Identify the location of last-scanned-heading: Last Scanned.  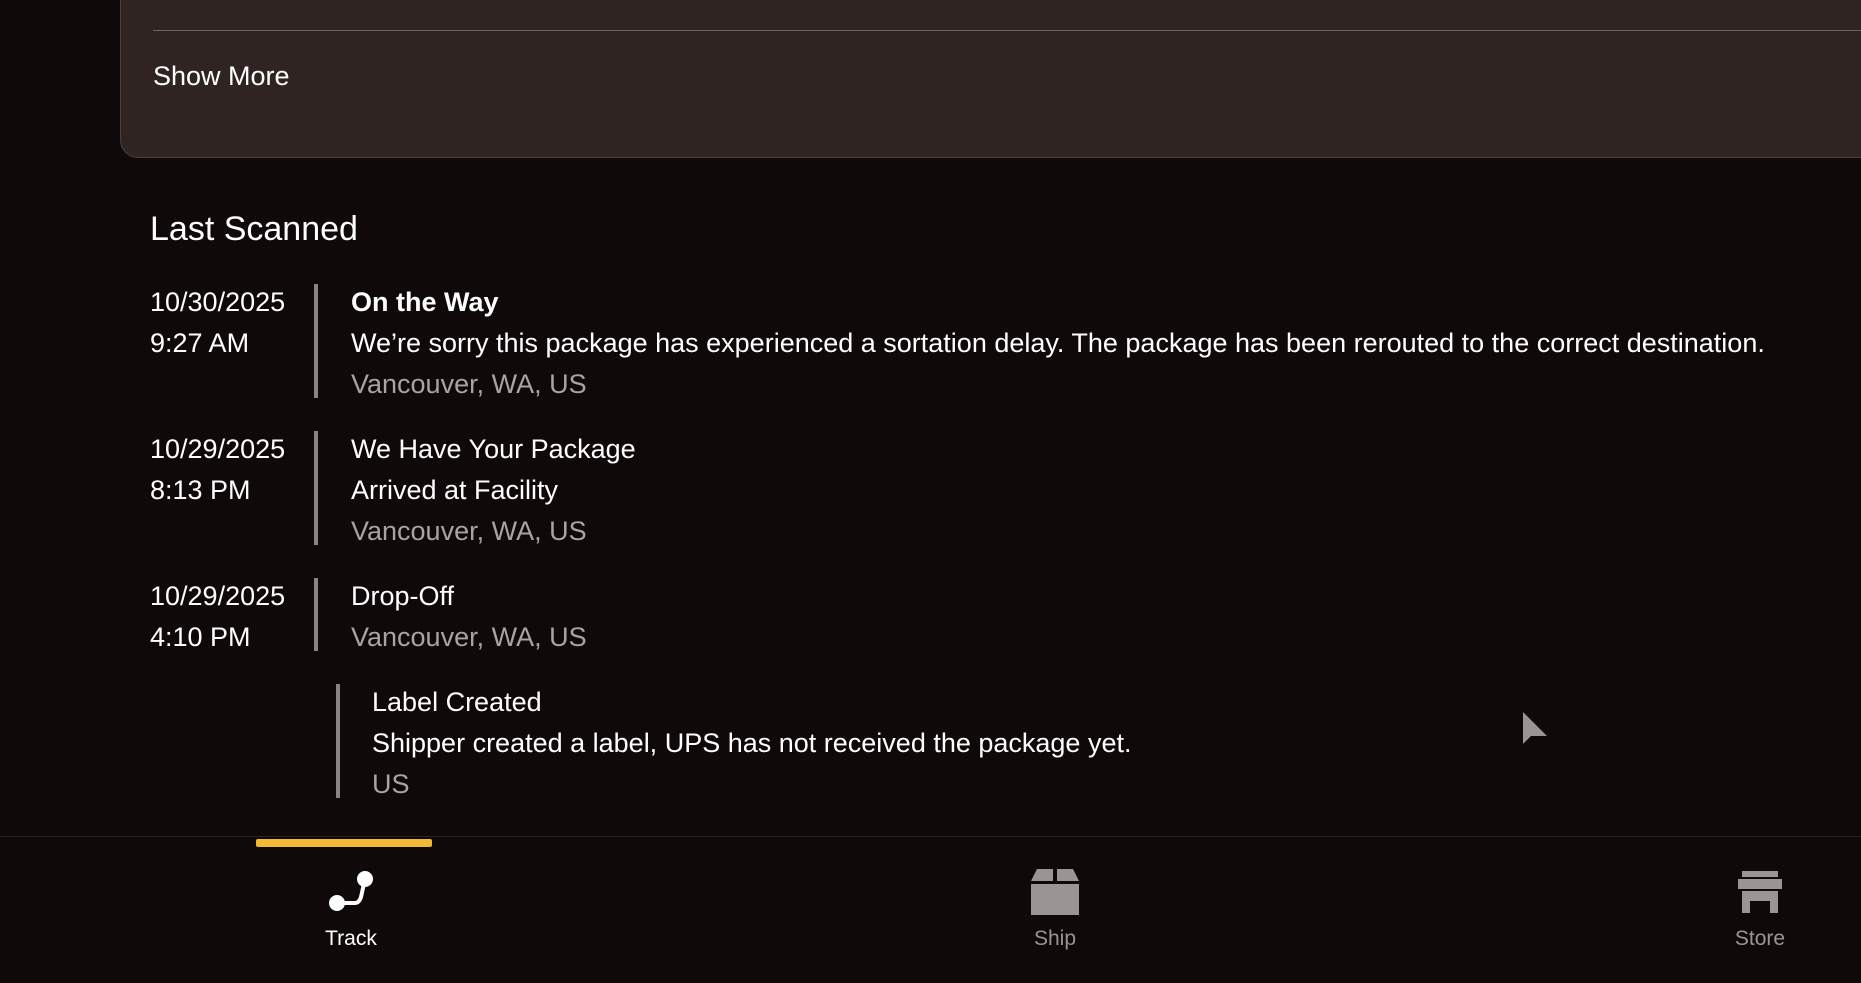
(254, 229).